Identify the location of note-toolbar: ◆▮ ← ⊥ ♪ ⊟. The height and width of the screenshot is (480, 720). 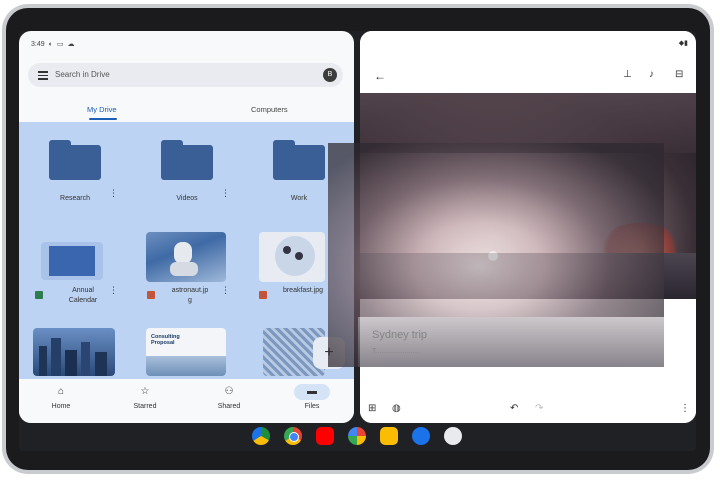
(528, 62).